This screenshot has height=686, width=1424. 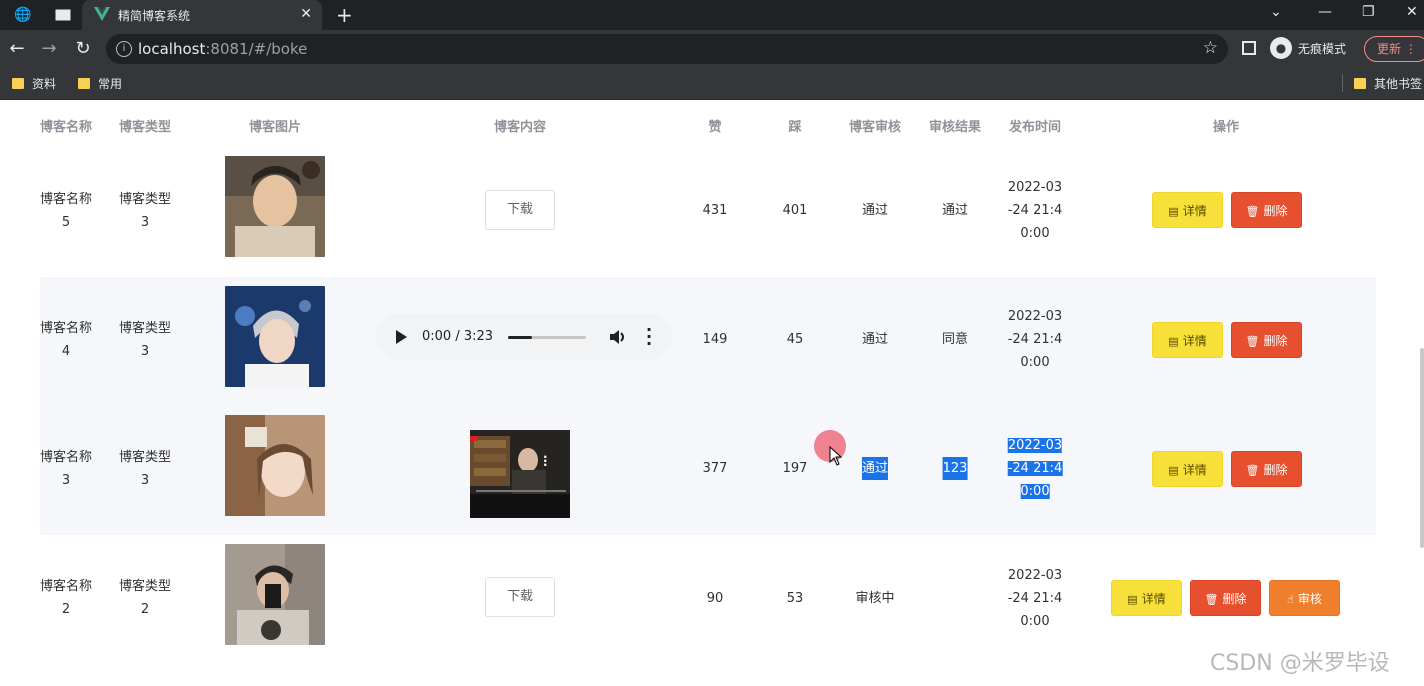 I want to click on dislikes-count: 197, so click(x=795, y=468).